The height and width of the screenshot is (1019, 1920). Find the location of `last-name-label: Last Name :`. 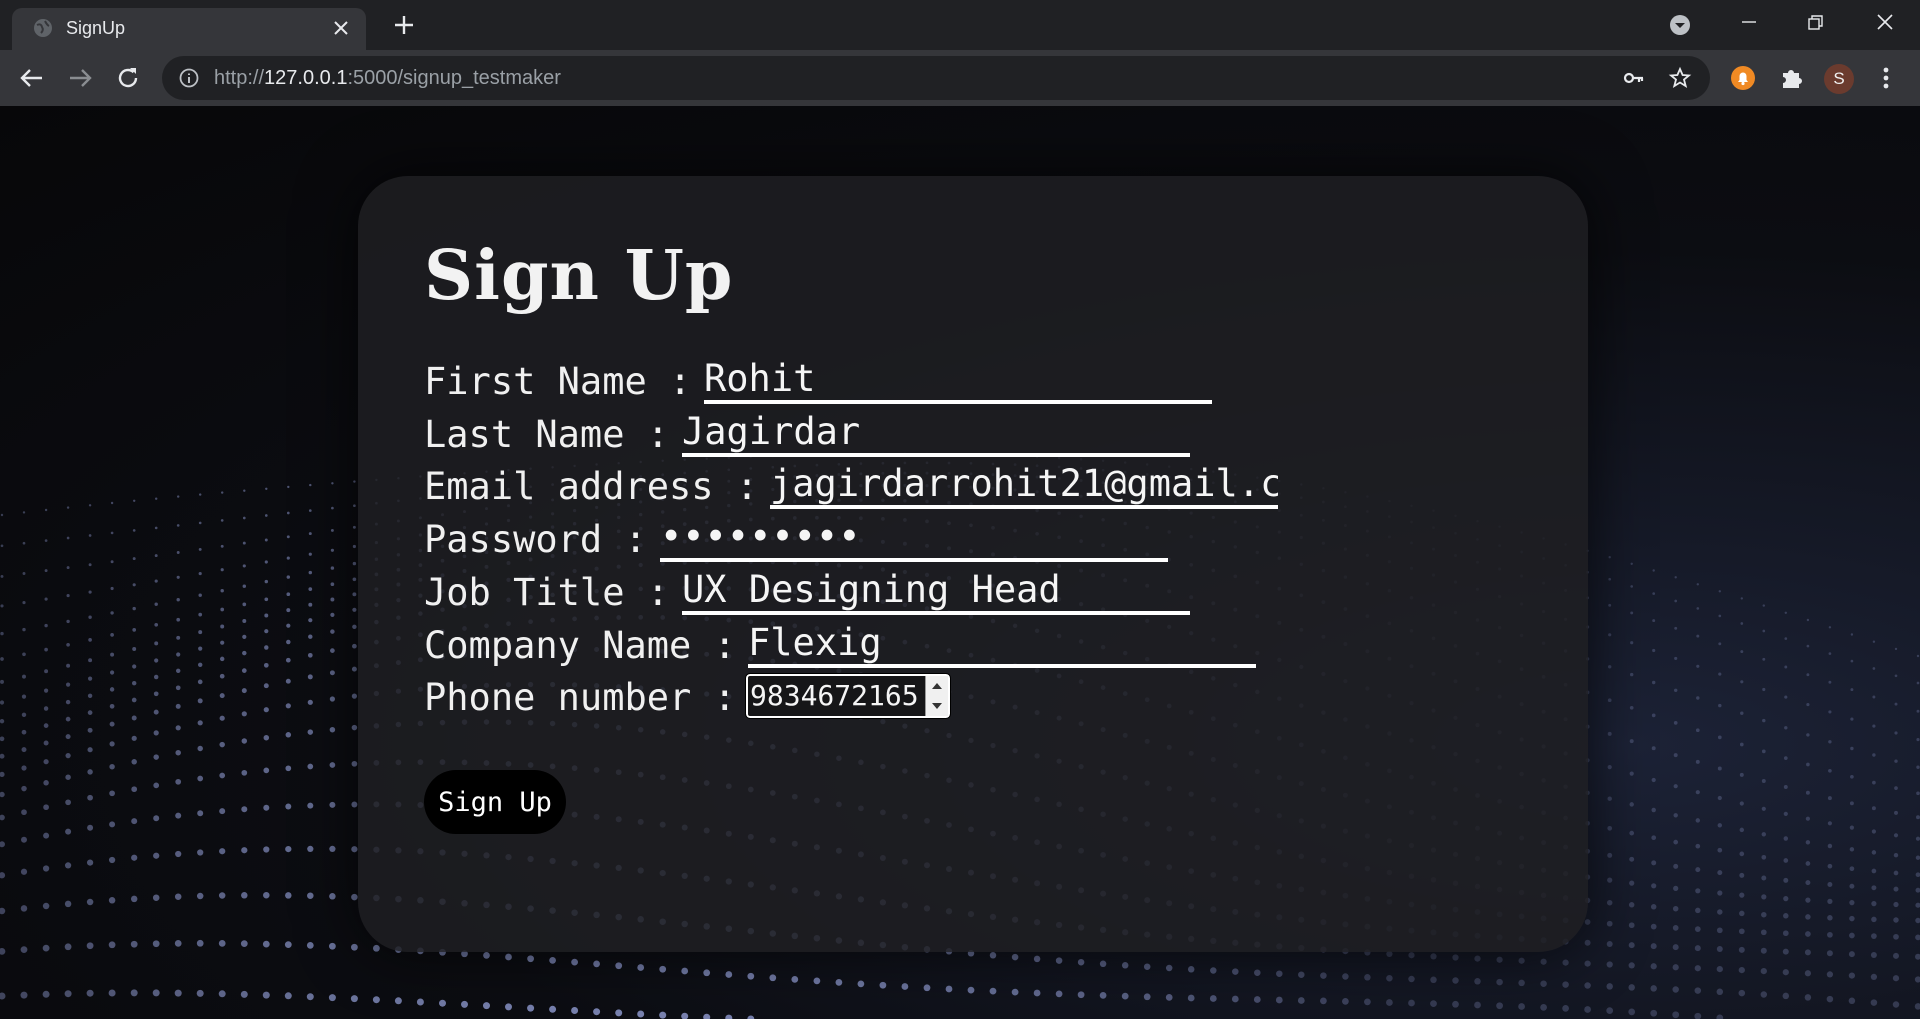

last-name-label: Last Name : is located at coordinates (547, 434).